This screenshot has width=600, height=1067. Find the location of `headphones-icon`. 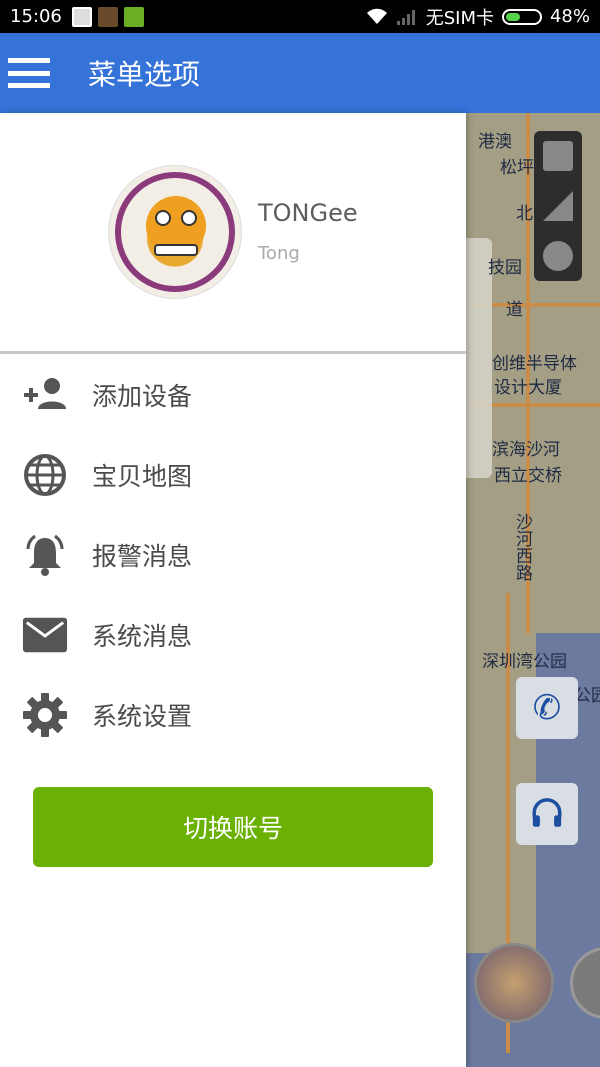

headphones-icon is located at coordinates (547, 812).